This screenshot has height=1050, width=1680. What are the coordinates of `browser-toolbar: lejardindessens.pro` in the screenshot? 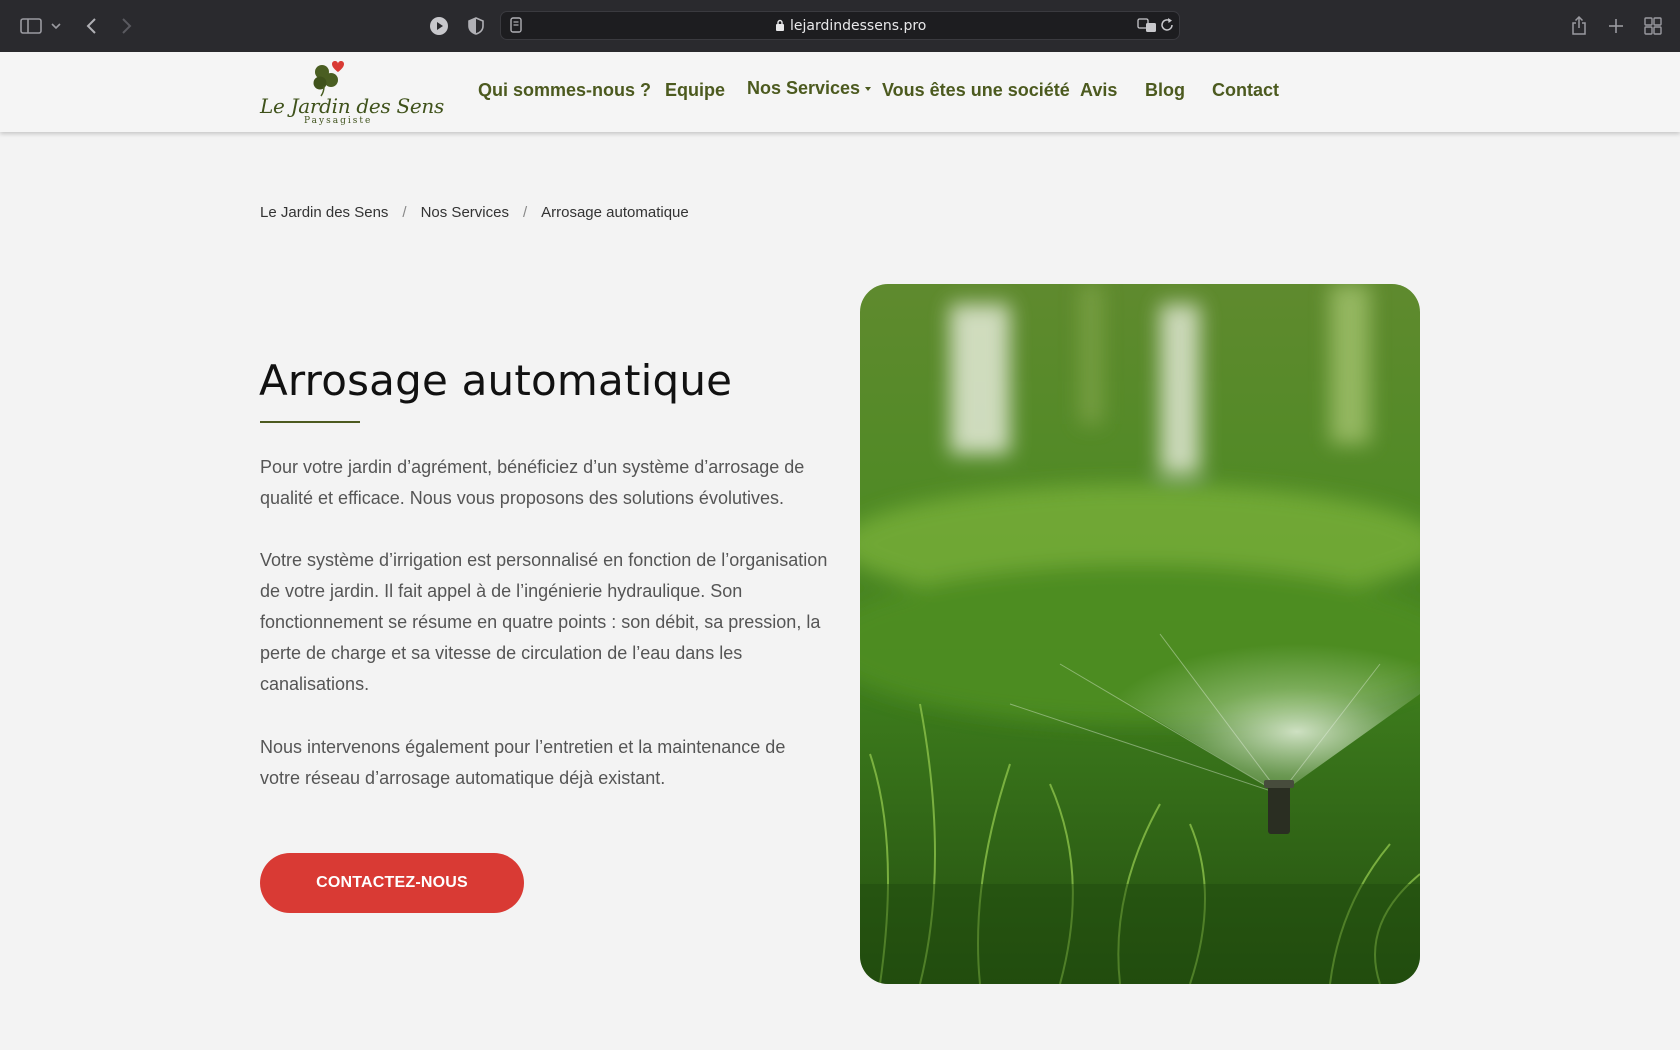 It's located at (840, 26).